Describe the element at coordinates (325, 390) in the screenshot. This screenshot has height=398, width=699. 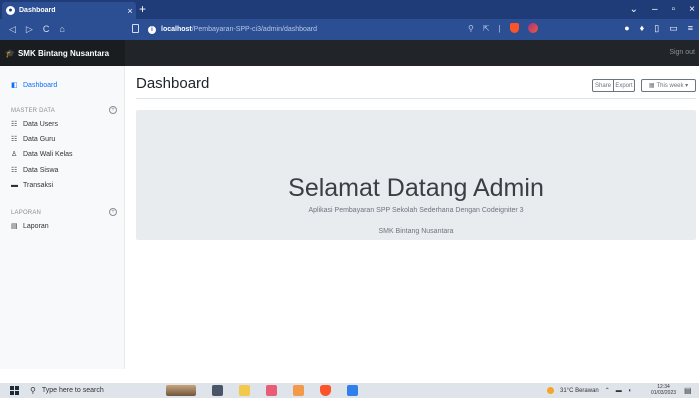
I see `brave-browser-icon` at that location.